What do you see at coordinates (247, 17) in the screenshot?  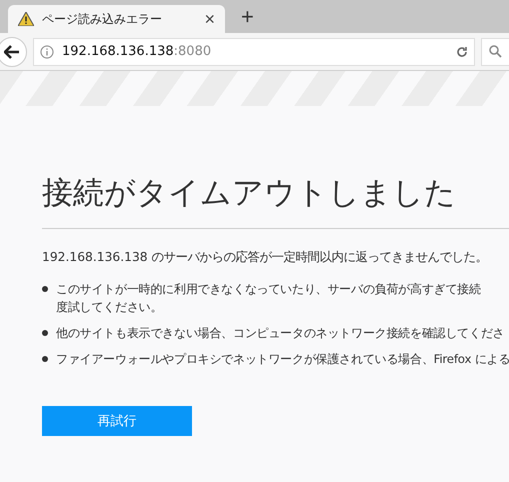 I see `new-tab-button: +` at bounding box center [247, 17].